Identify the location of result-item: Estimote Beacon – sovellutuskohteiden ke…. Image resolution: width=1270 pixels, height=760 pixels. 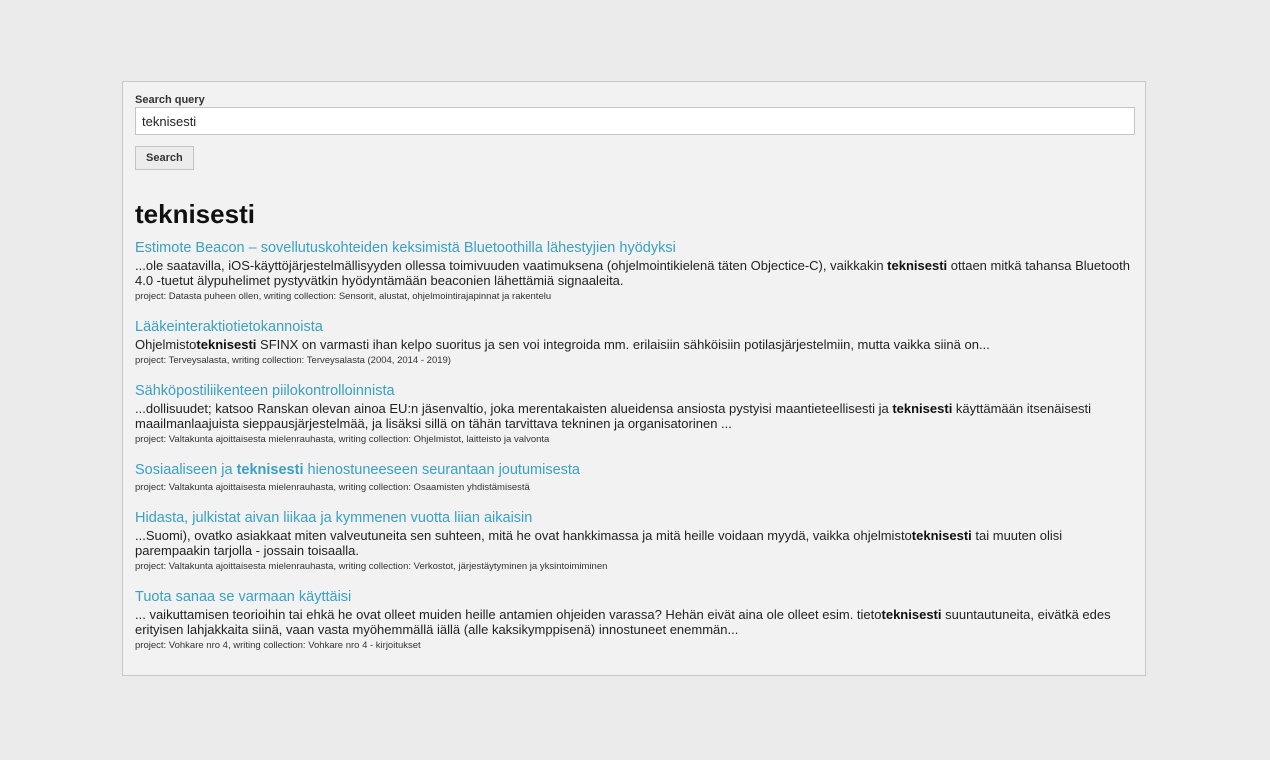
(635, 271).